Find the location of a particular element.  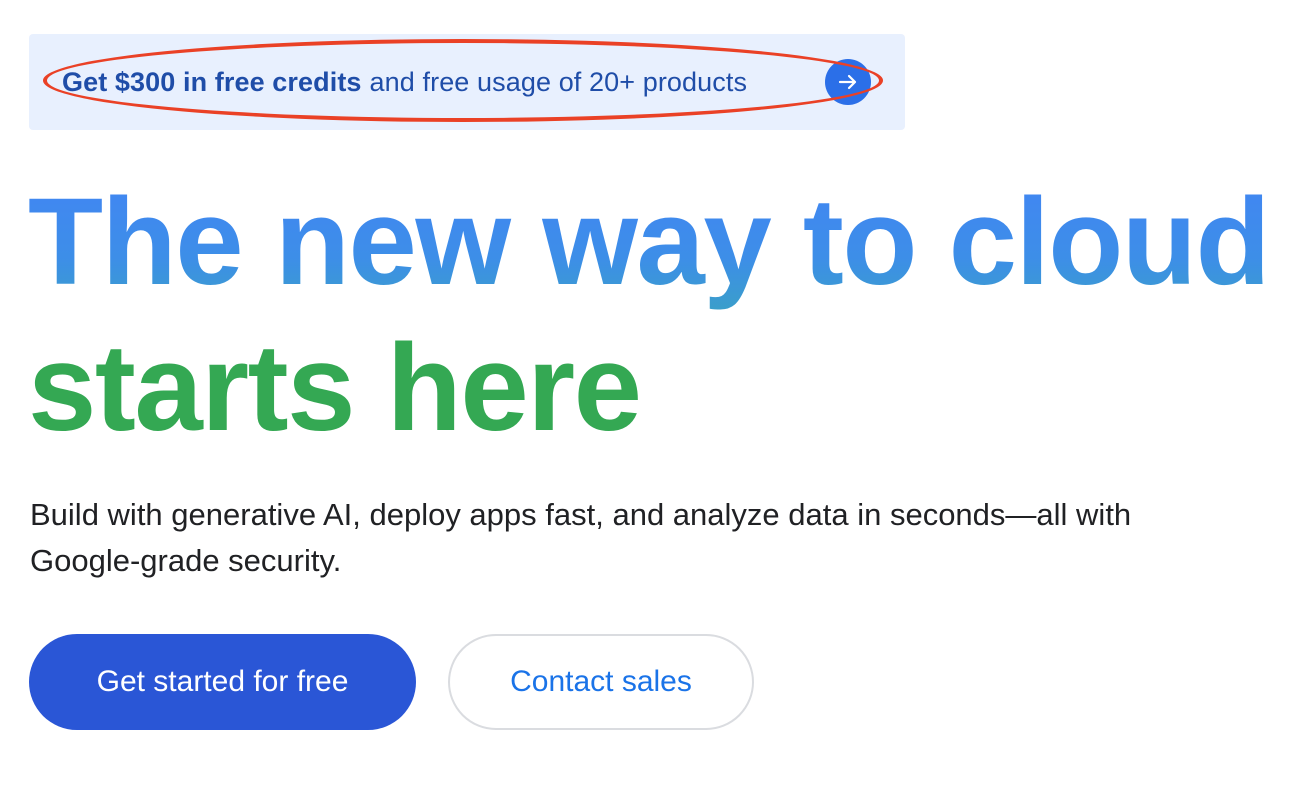

headline-line-2: starts here is located at coordinates (335, 388).